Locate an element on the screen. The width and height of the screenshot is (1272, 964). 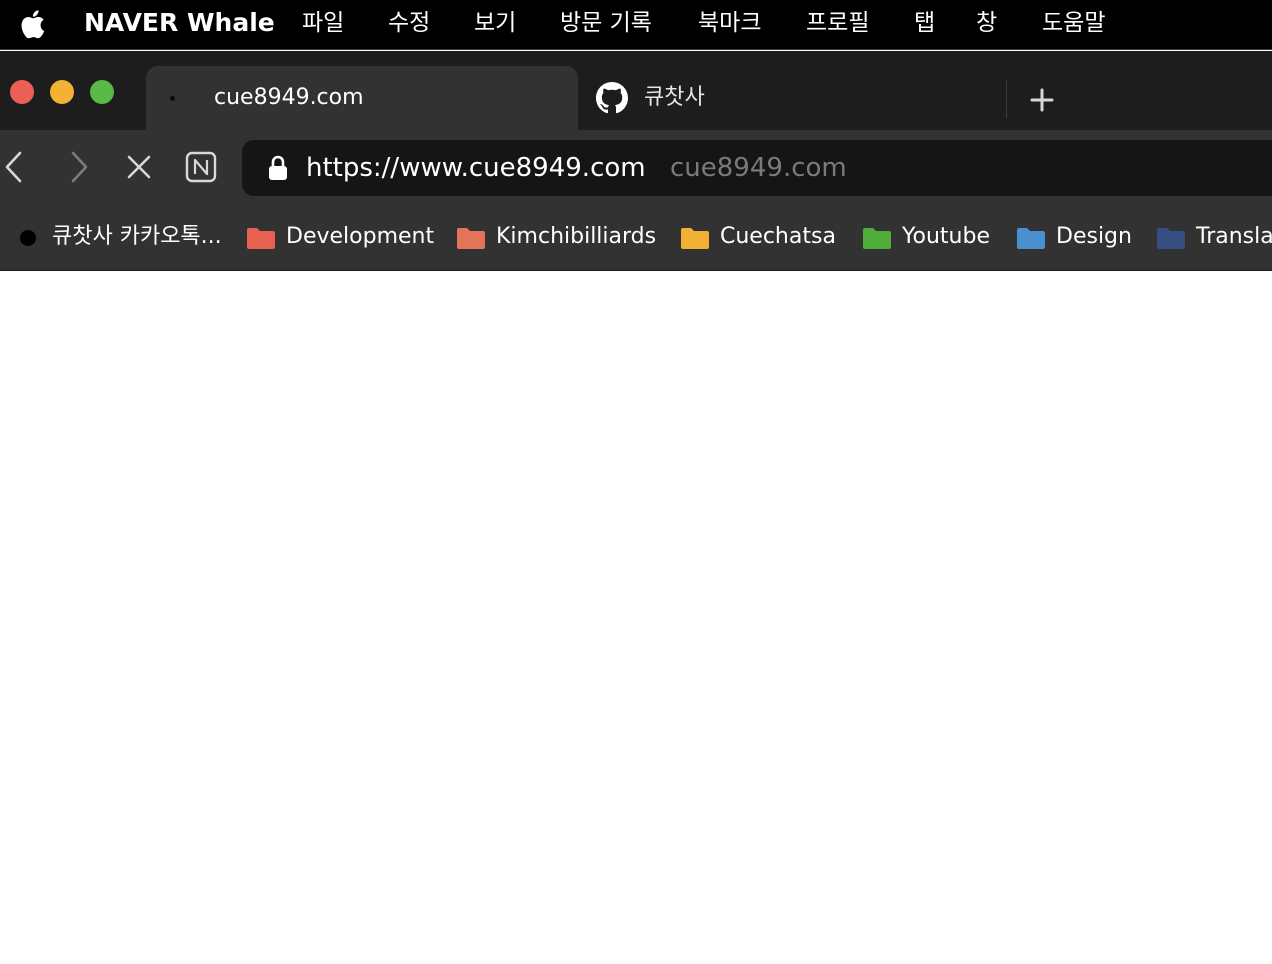
back-icon is located at coordinates (17, 167).